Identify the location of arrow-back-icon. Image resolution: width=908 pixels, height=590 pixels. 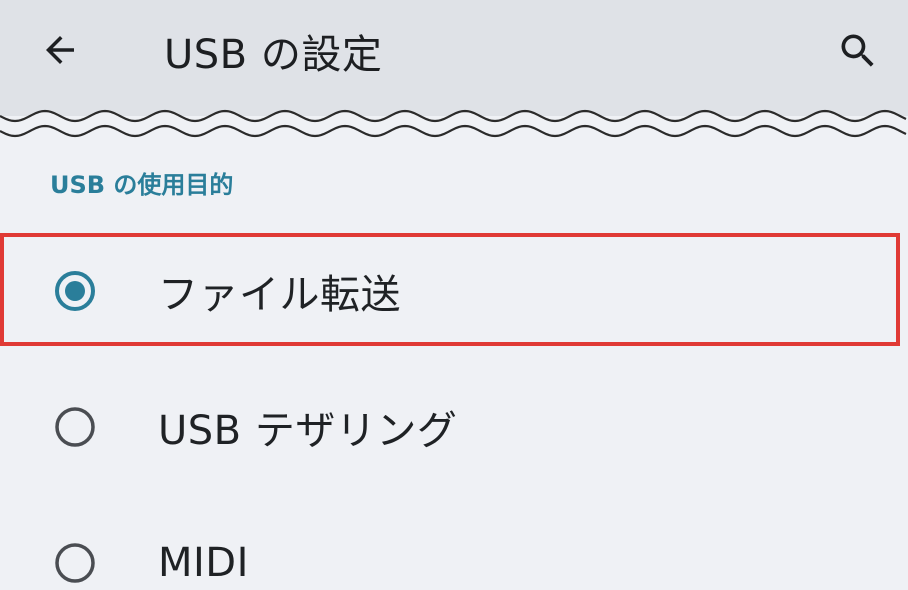
(60, 50).